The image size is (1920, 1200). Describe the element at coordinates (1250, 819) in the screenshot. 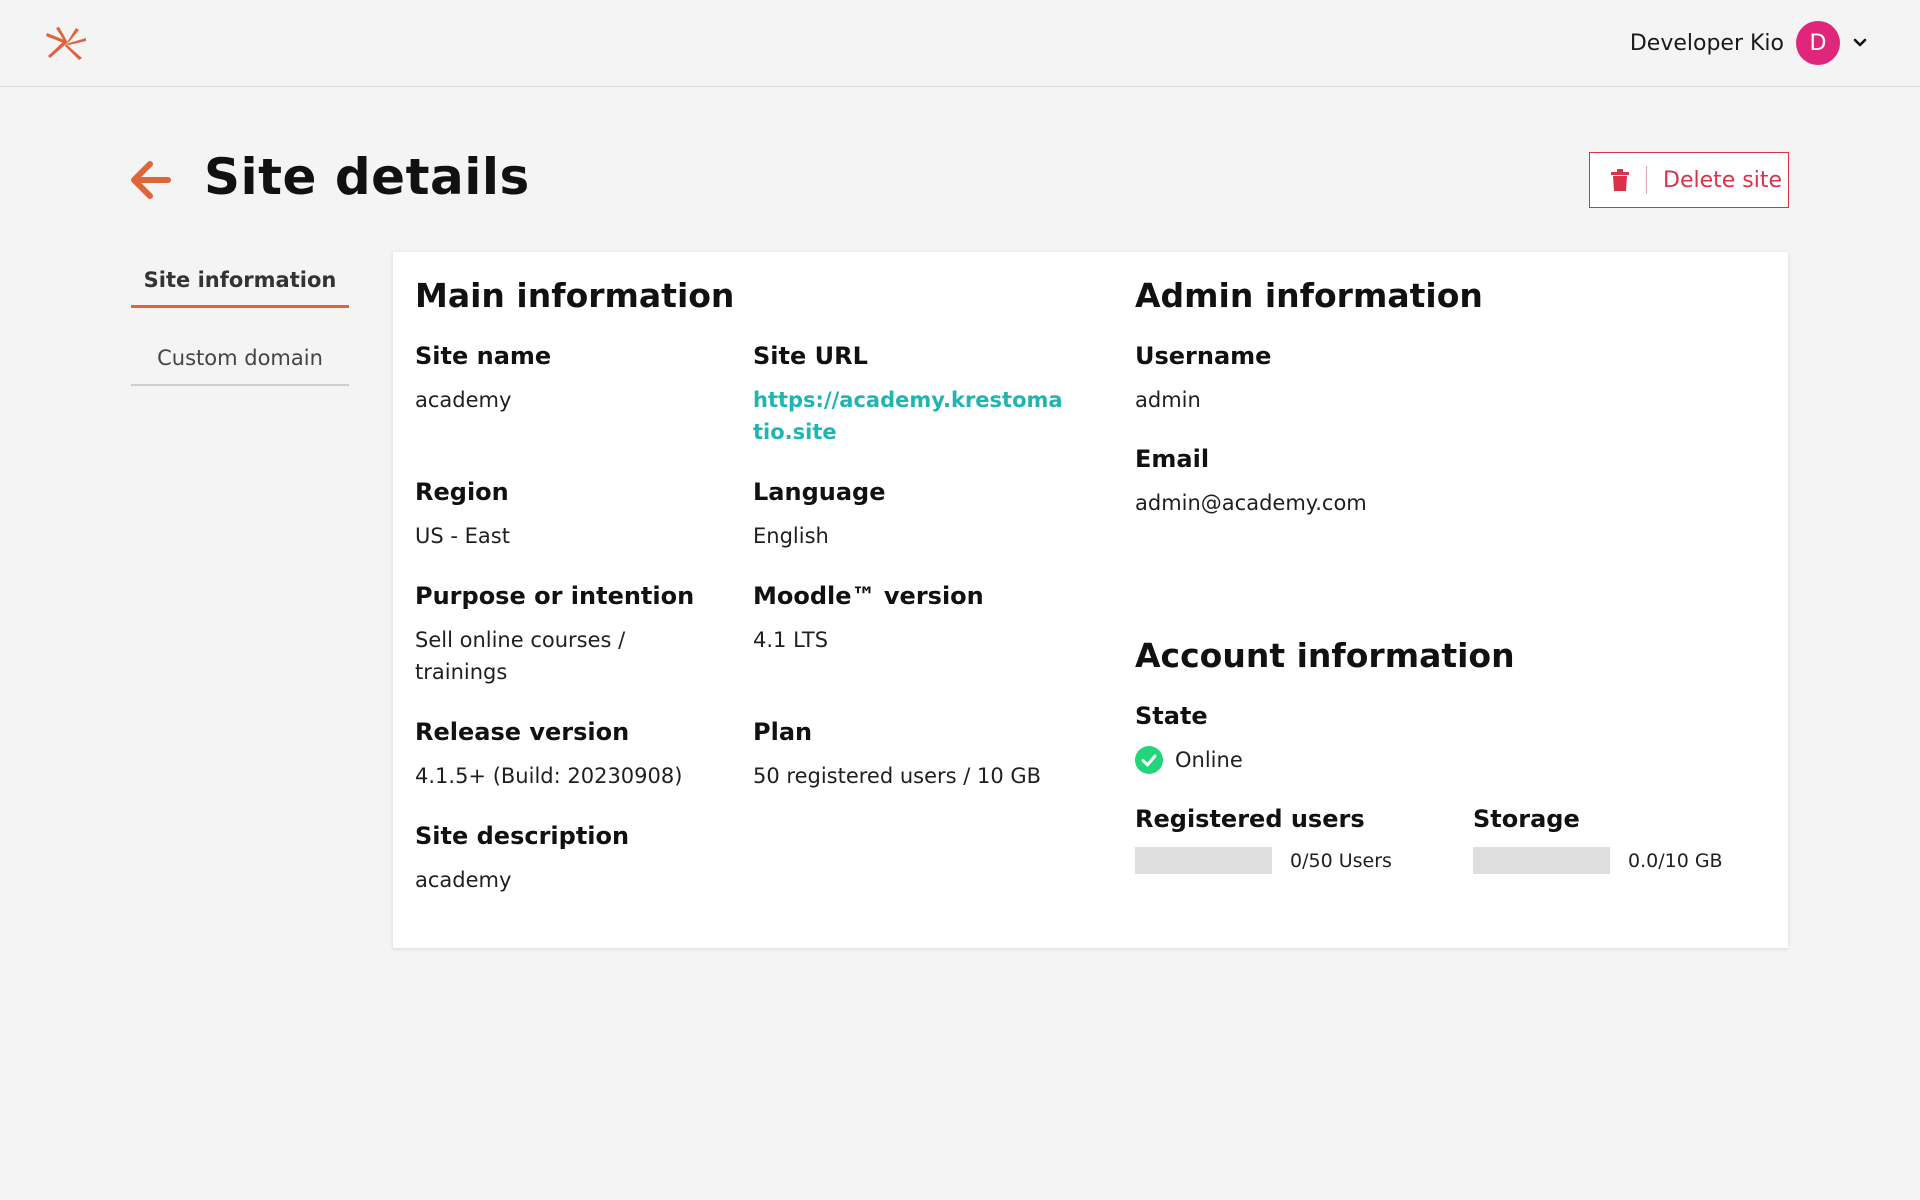

I see `registered-users-label: Registered users` at that location.